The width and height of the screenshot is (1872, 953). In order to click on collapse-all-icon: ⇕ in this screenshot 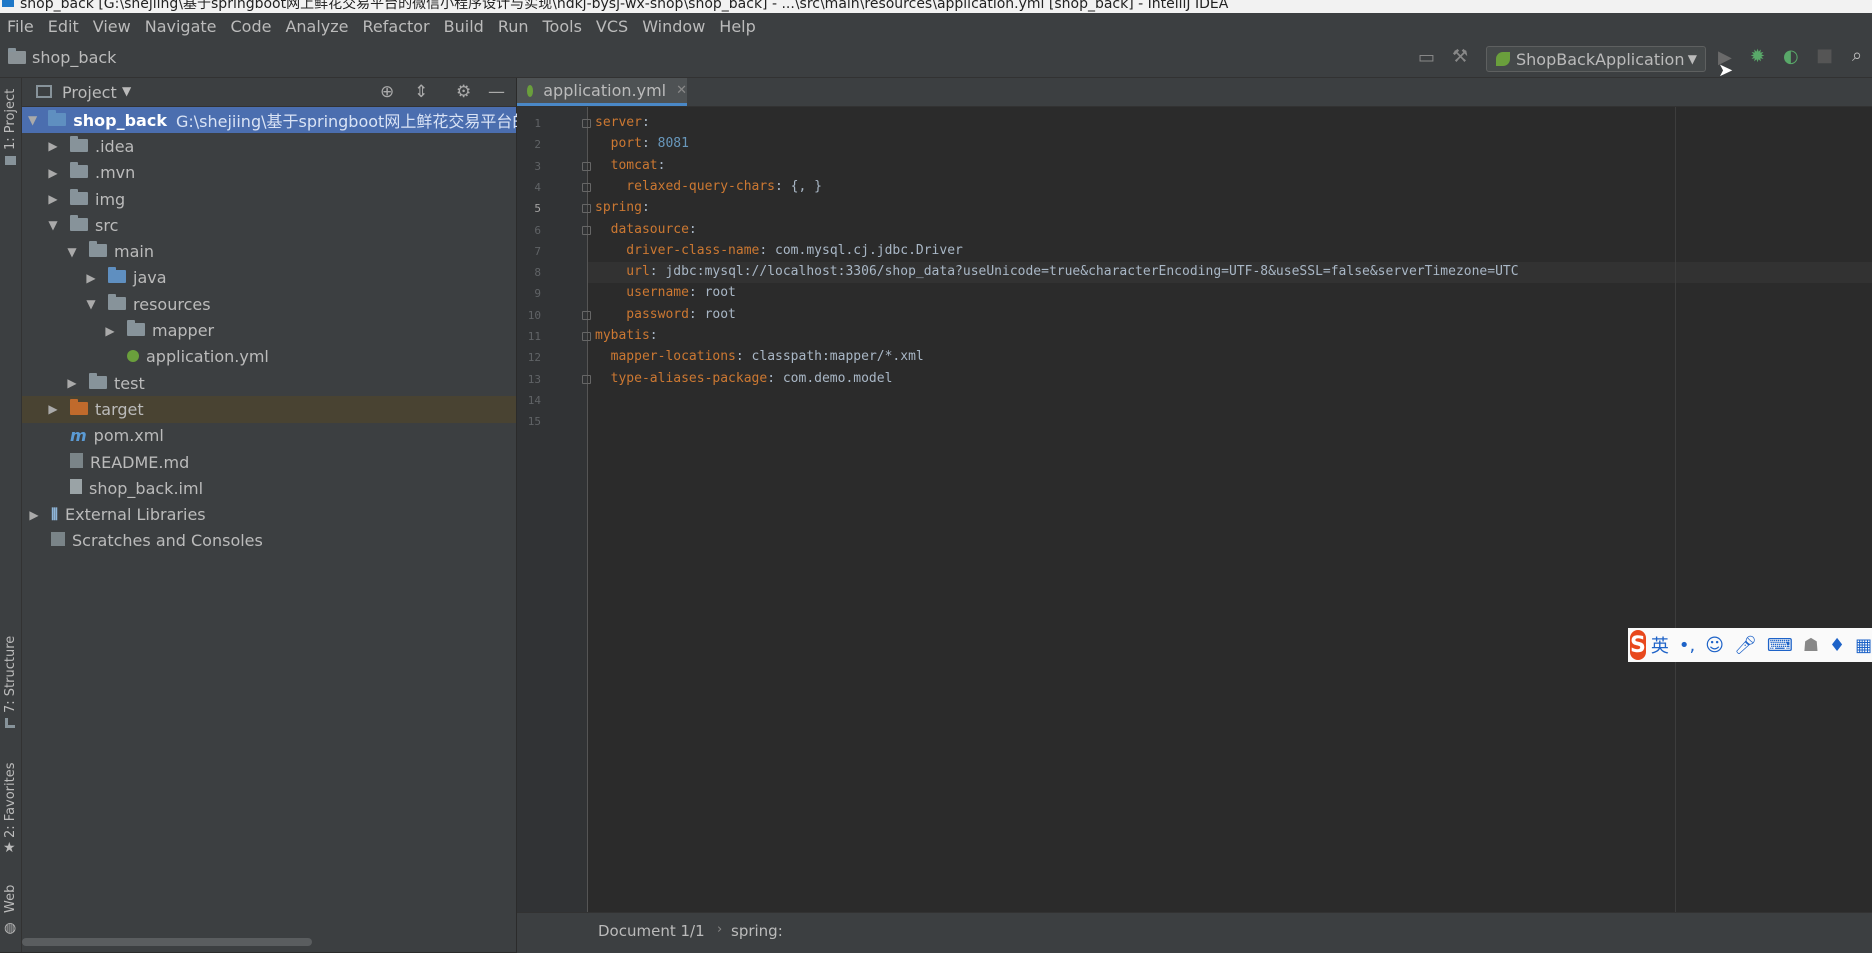, I will do `click(421, 92)`.